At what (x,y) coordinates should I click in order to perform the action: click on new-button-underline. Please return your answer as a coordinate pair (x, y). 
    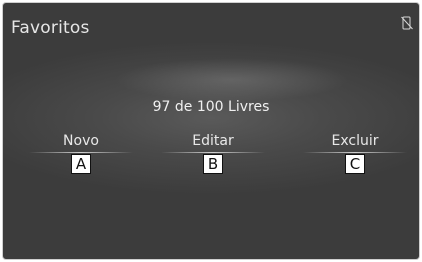
    Looking at the image, I should click on (81, 152).